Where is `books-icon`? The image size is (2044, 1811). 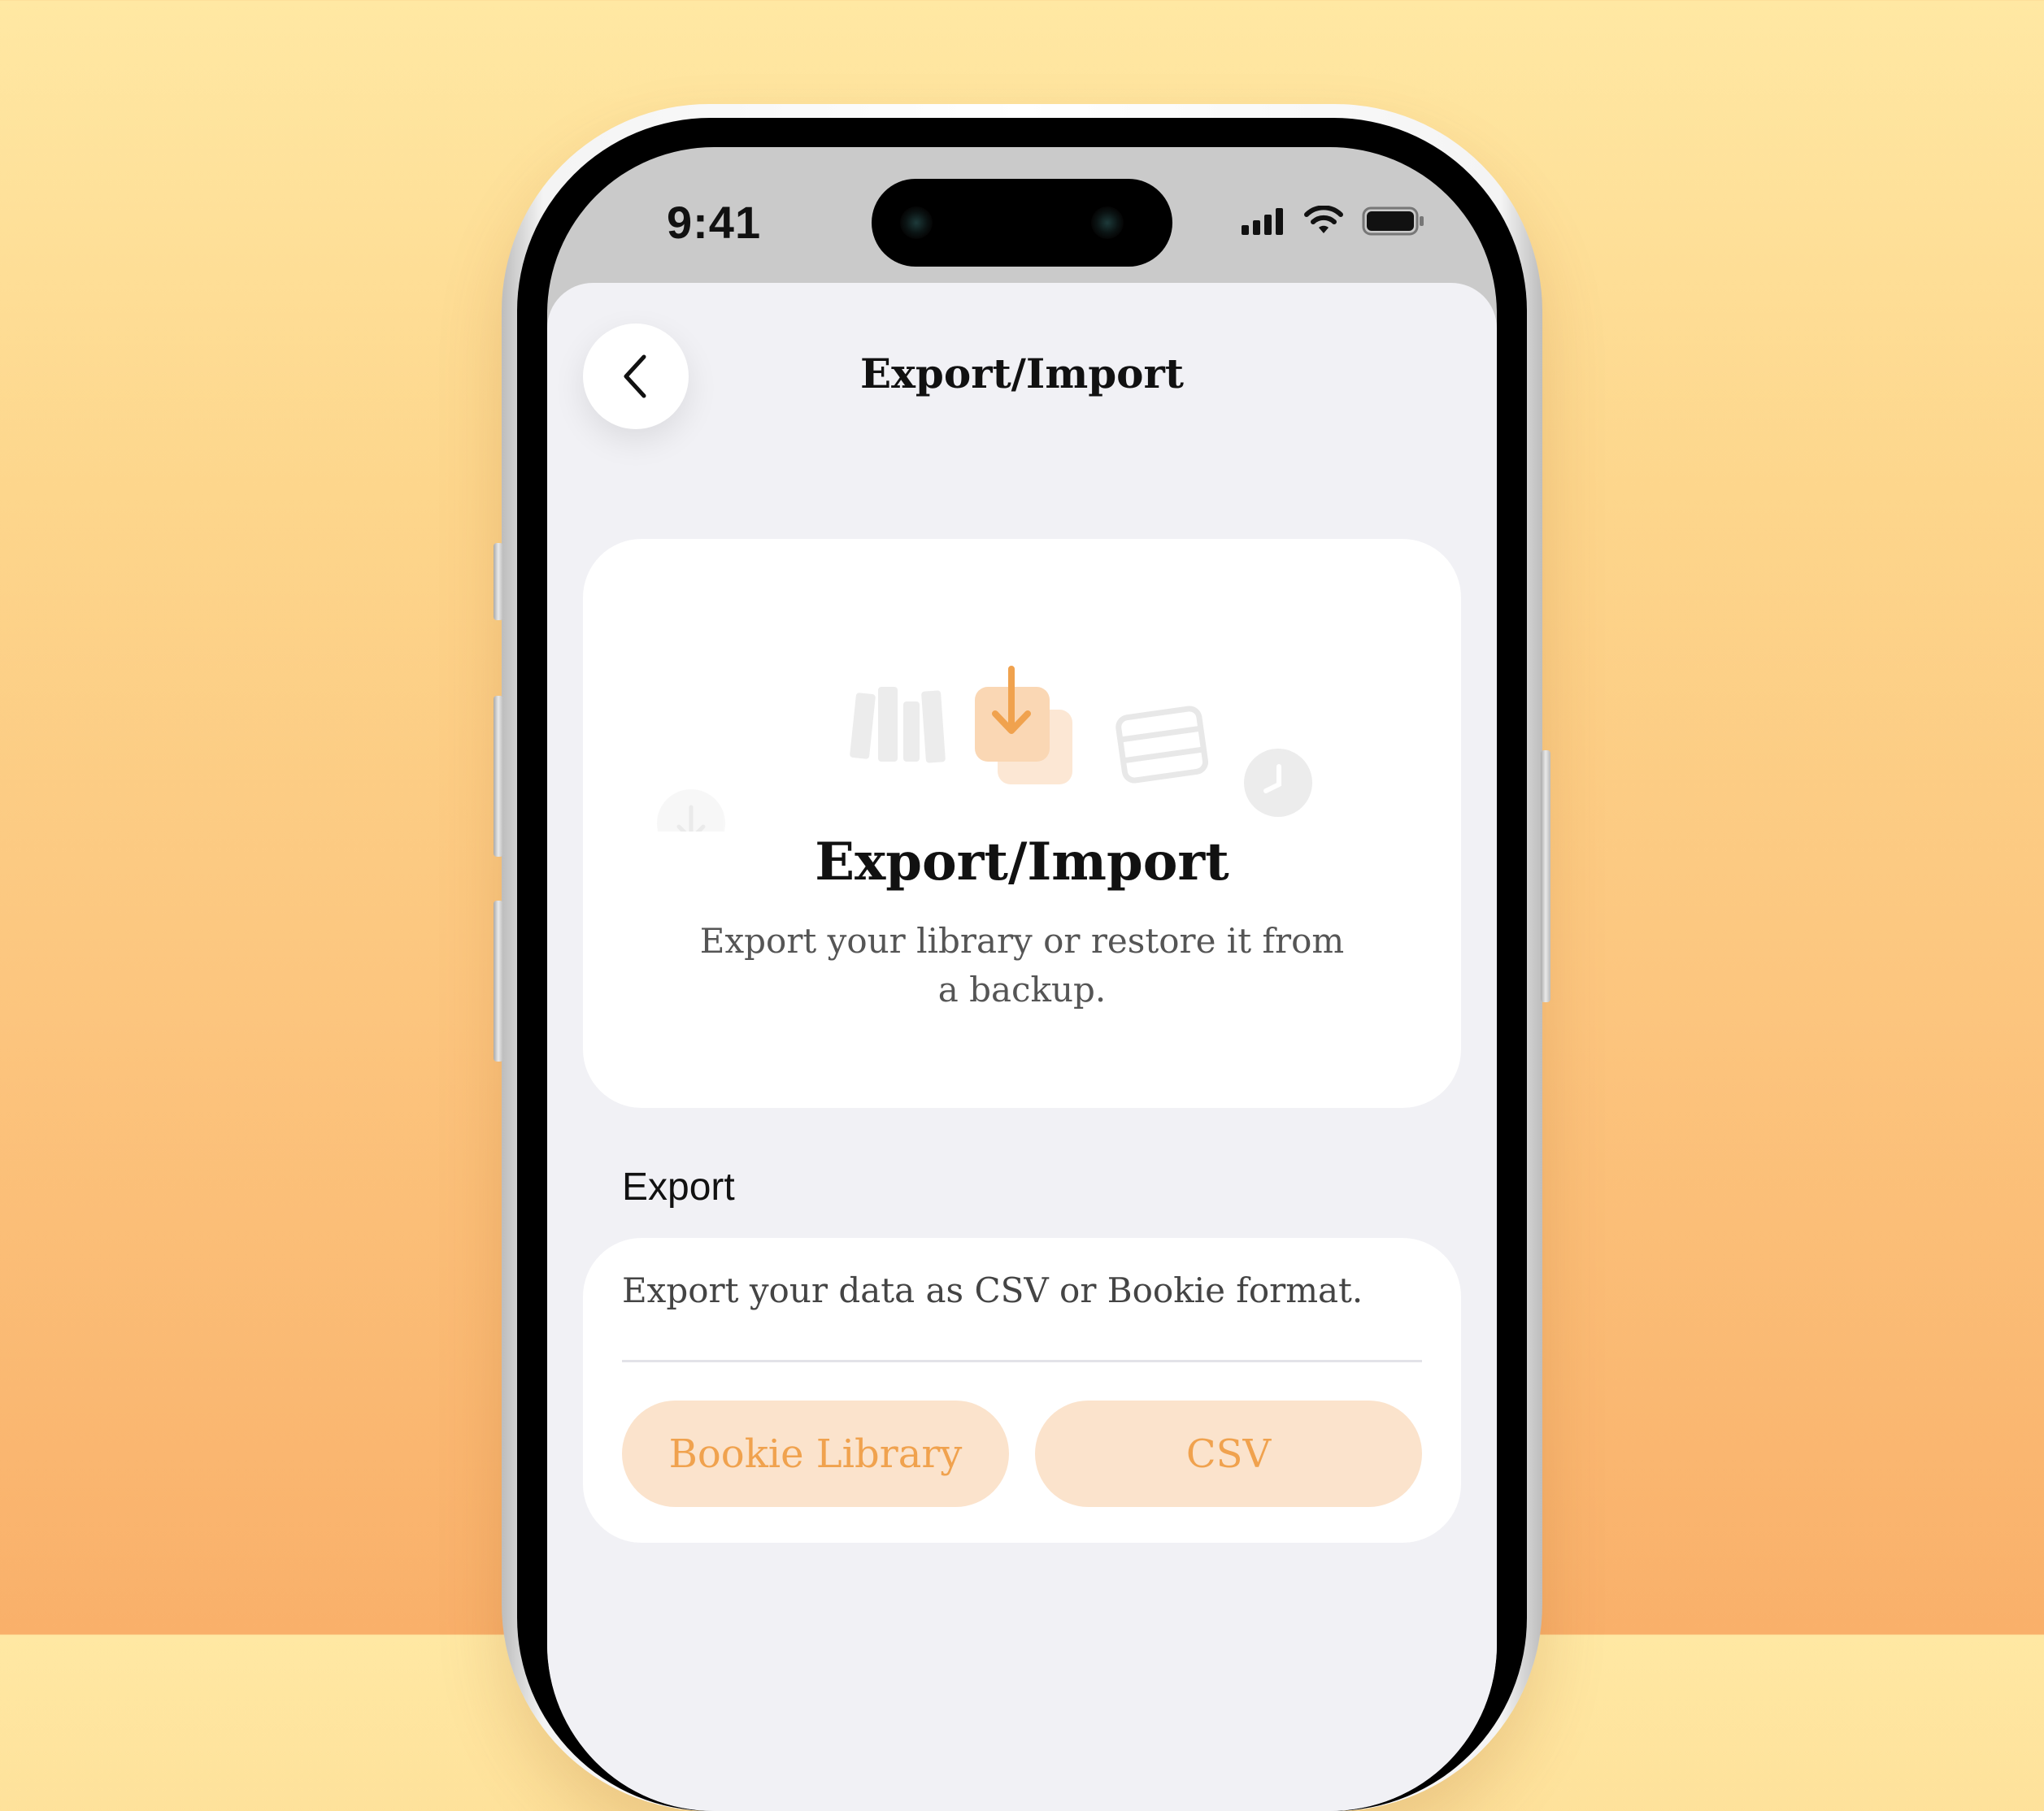
books-icon is located at coordinates (898, 725).